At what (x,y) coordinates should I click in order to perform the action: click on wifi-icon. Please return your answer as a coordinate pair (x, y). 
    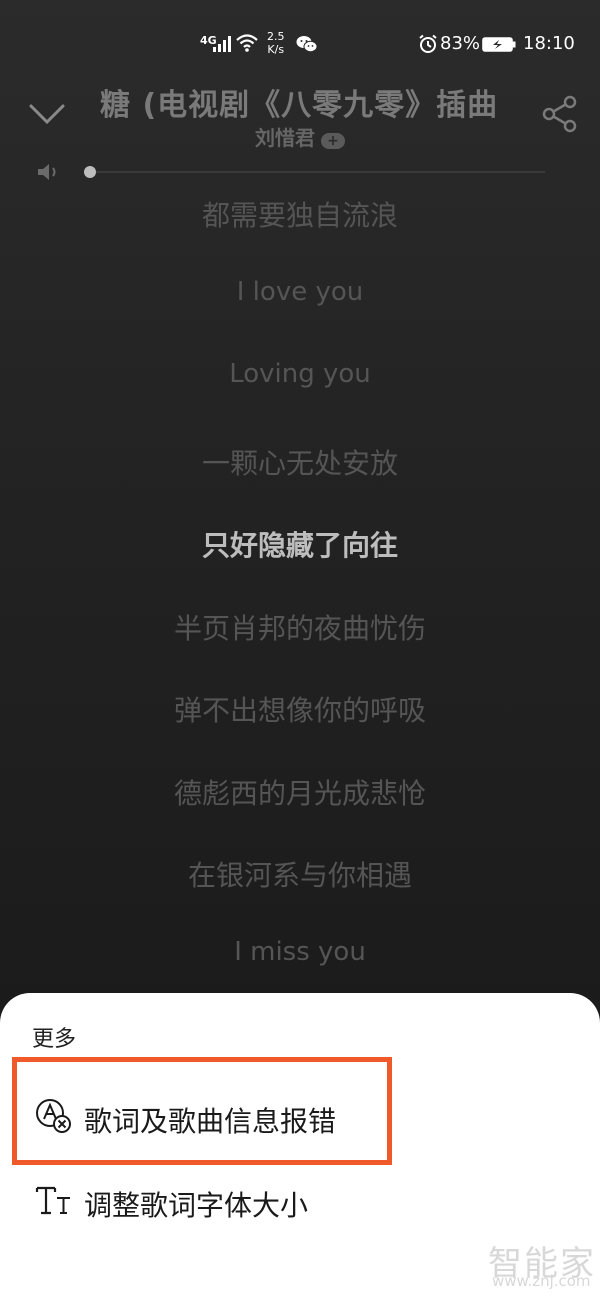
    Looking at the image, I should click on (247, 43).